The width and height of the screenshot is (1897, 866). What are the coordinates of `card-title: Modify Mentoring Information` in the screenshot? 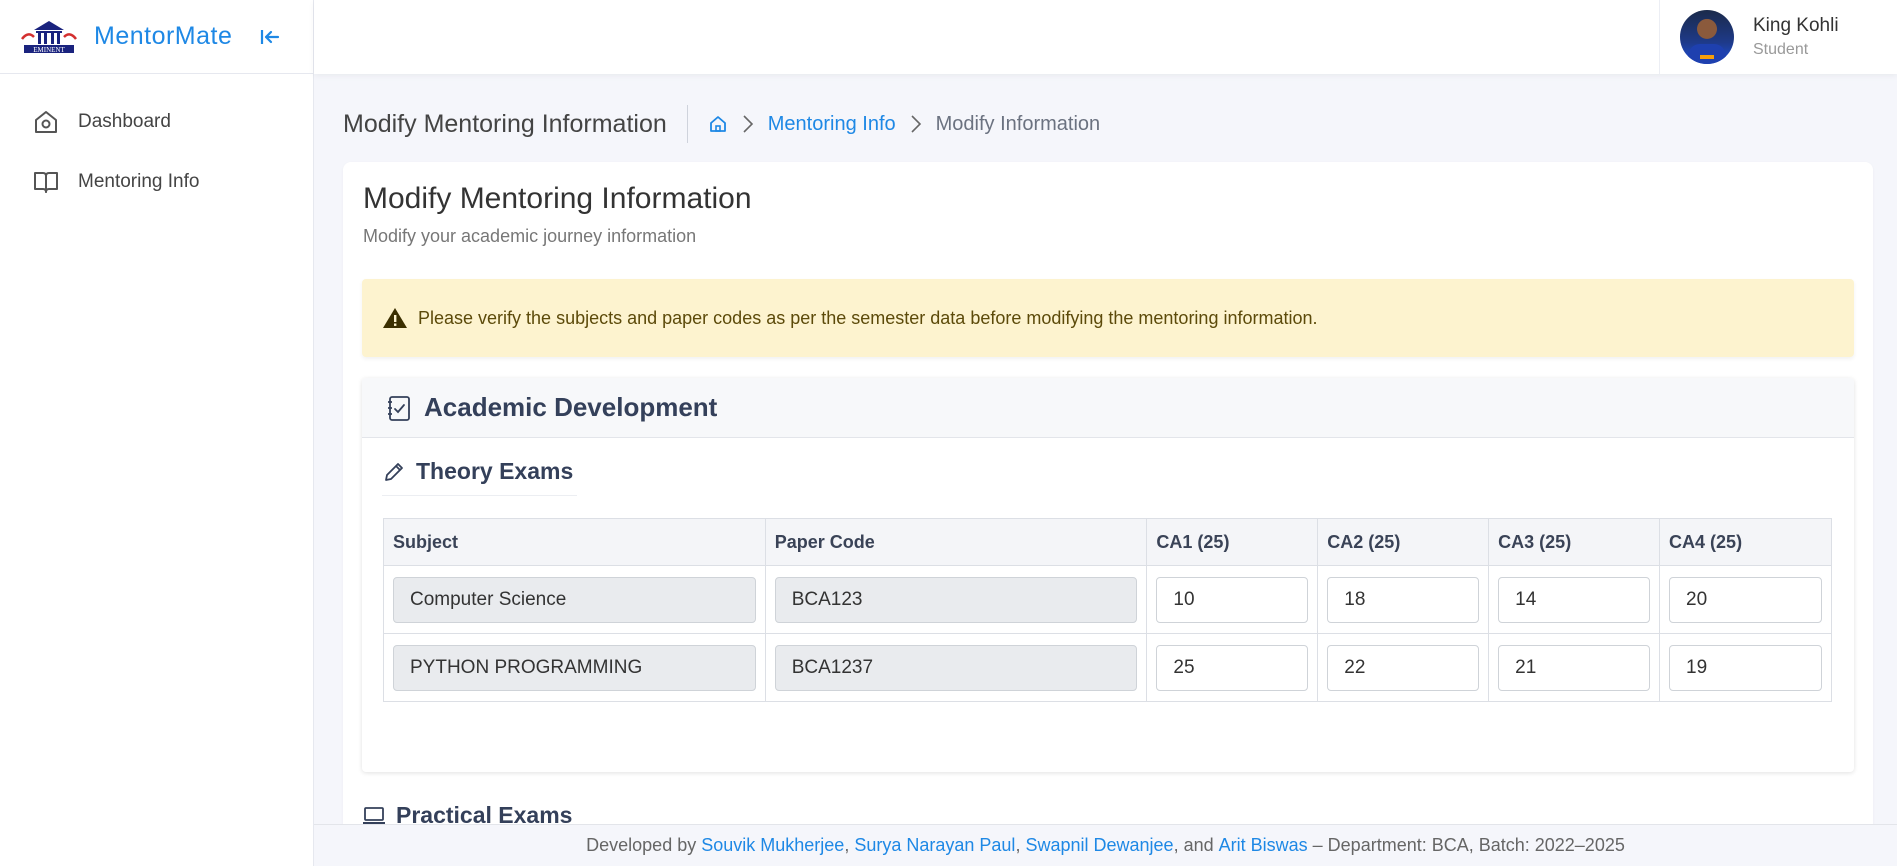 It's located at (557, 198).